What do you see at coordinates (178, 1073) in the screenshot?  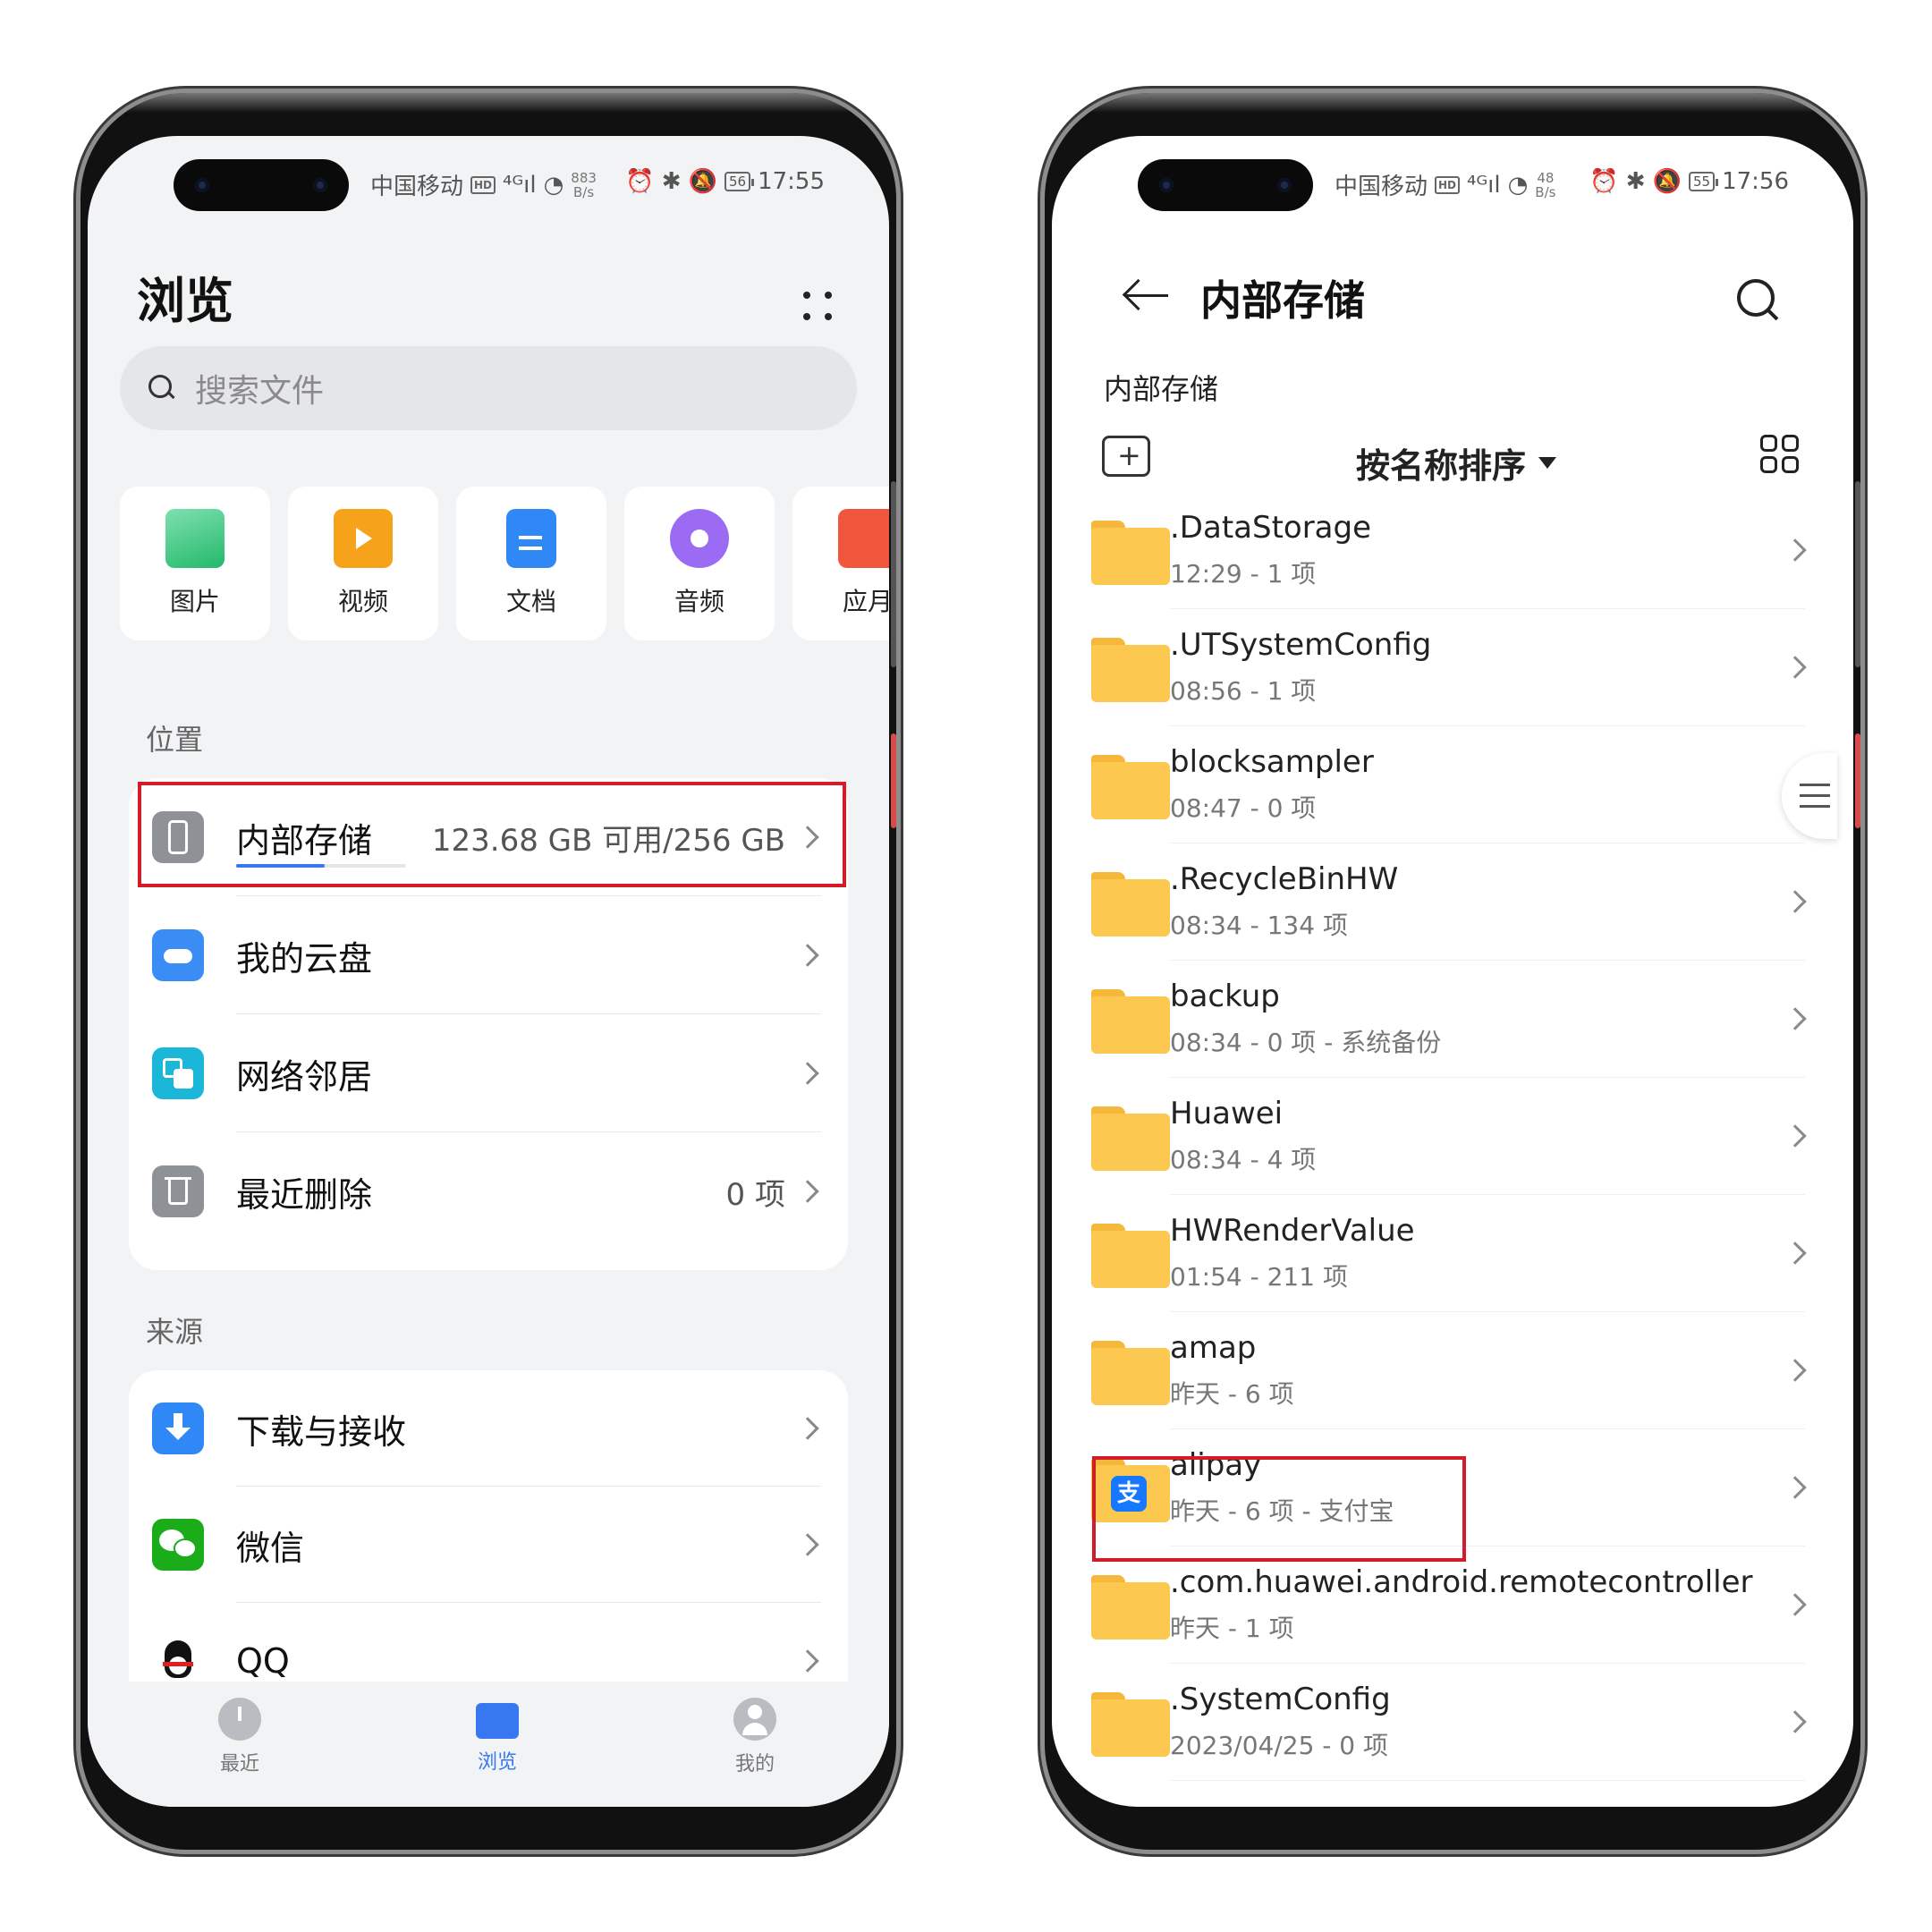 I see `network-icon` at bounding box center [178, 1073].